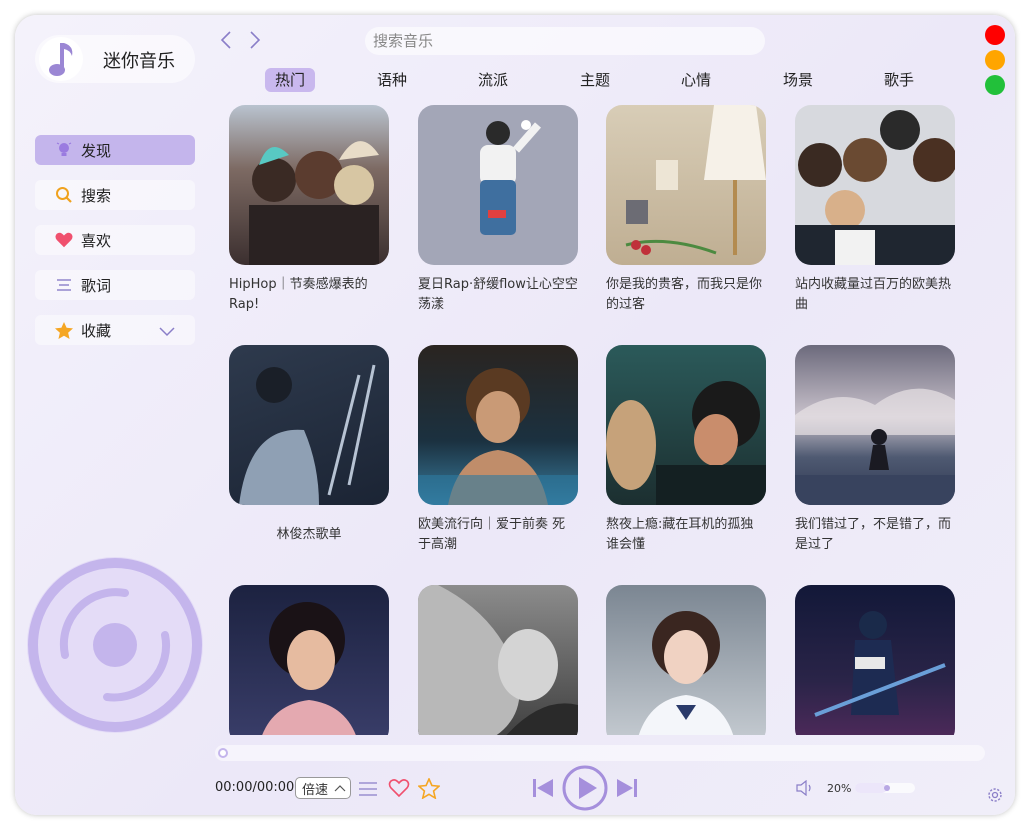 This screenshot has height=830, width=1030. Describe the element at coordinates (96, 240) in the screenshot. I see `sidebar-item-label: 喜欢` at that location.